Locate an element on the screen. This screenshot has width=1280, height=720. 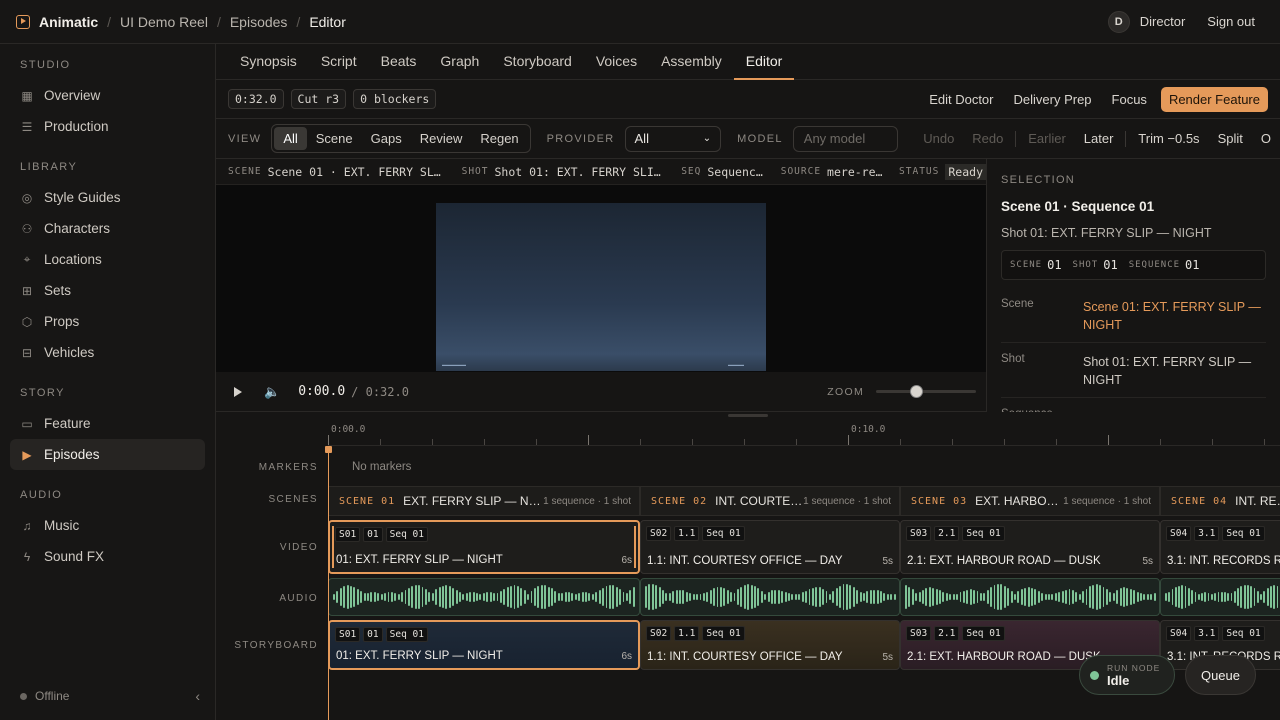
playhead is located at coordinates (328, 583).